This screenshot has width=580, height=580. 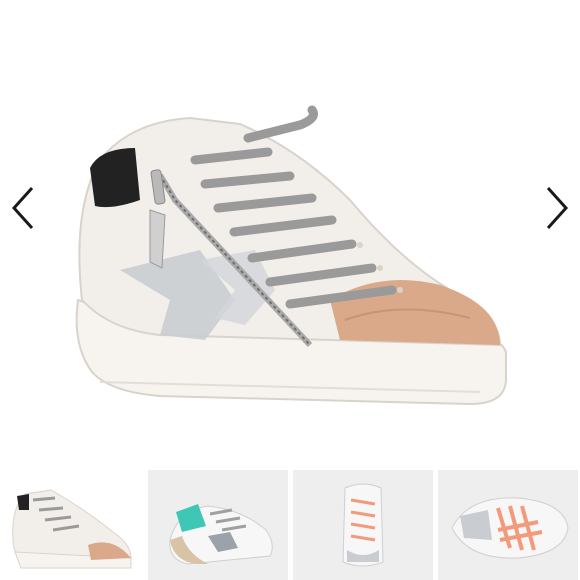 I want to click on thumbnail-sneaker-top-image, so click(x=510, y=528).